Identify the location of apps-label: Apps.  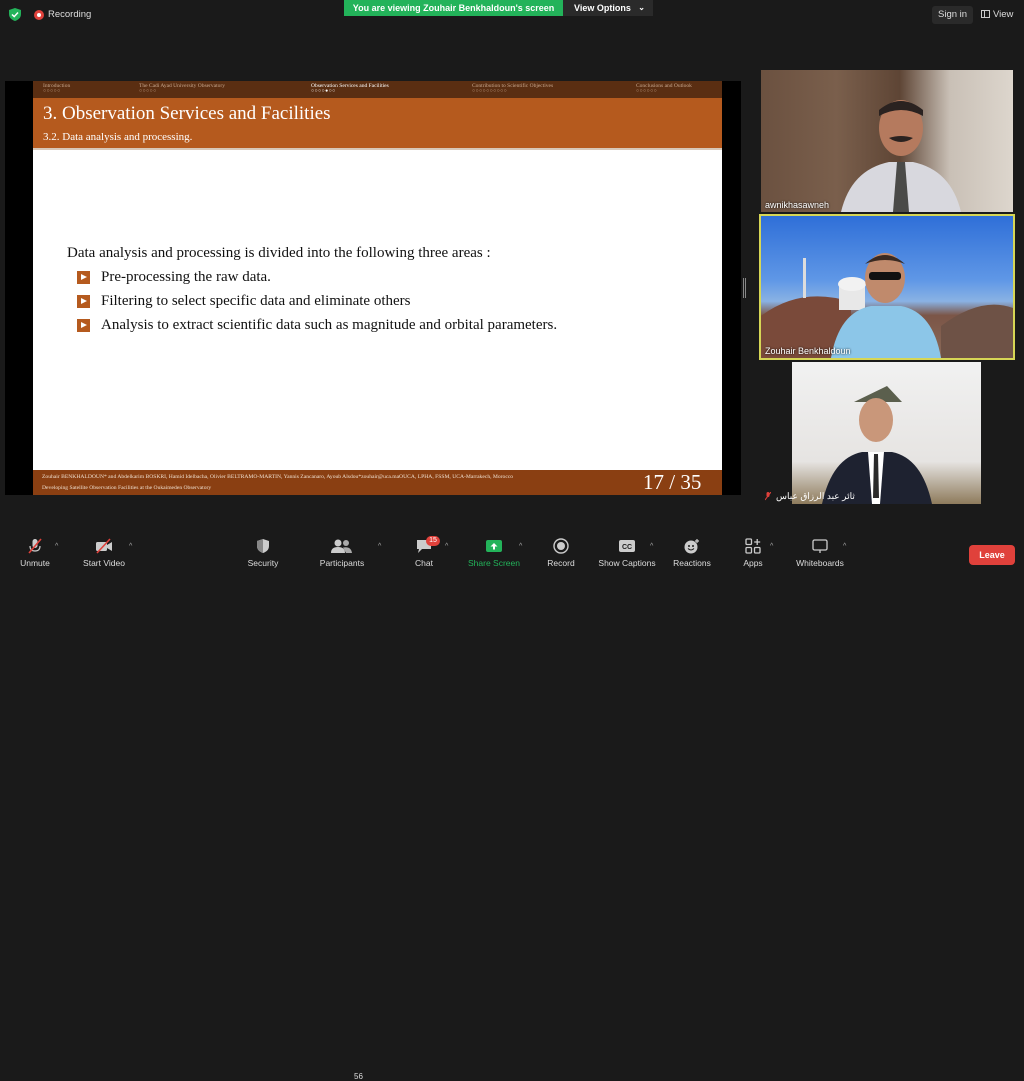
(753, 563).